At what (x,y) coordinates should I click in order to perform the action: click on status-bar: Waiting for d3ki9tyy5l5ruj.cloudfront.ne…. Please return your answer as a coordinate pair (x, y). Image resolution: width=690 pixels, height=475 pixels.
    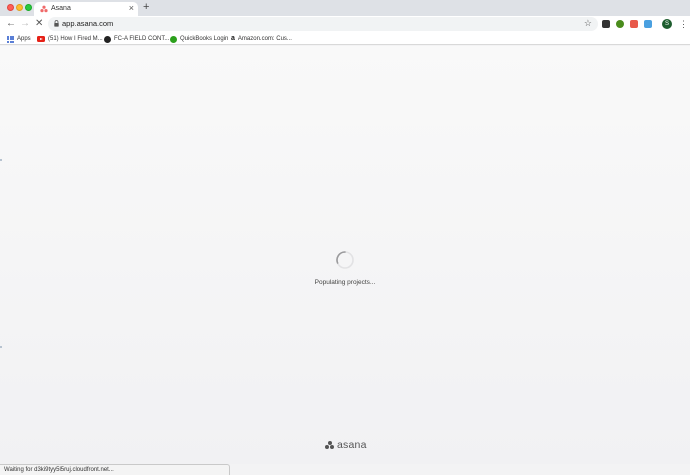
    Looking at the image, I should click on (115, 469).